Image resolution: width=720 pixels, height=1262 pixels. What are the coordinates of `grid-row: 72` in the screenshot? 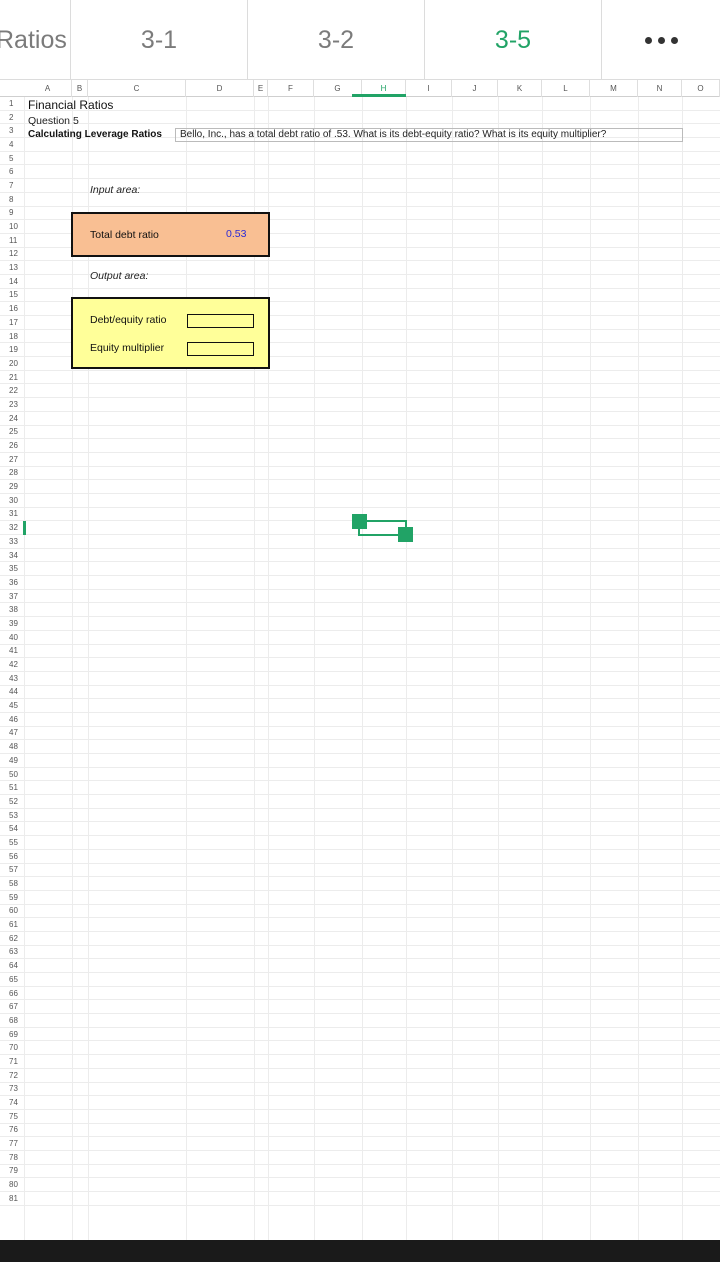 It's located at (360, 1076).